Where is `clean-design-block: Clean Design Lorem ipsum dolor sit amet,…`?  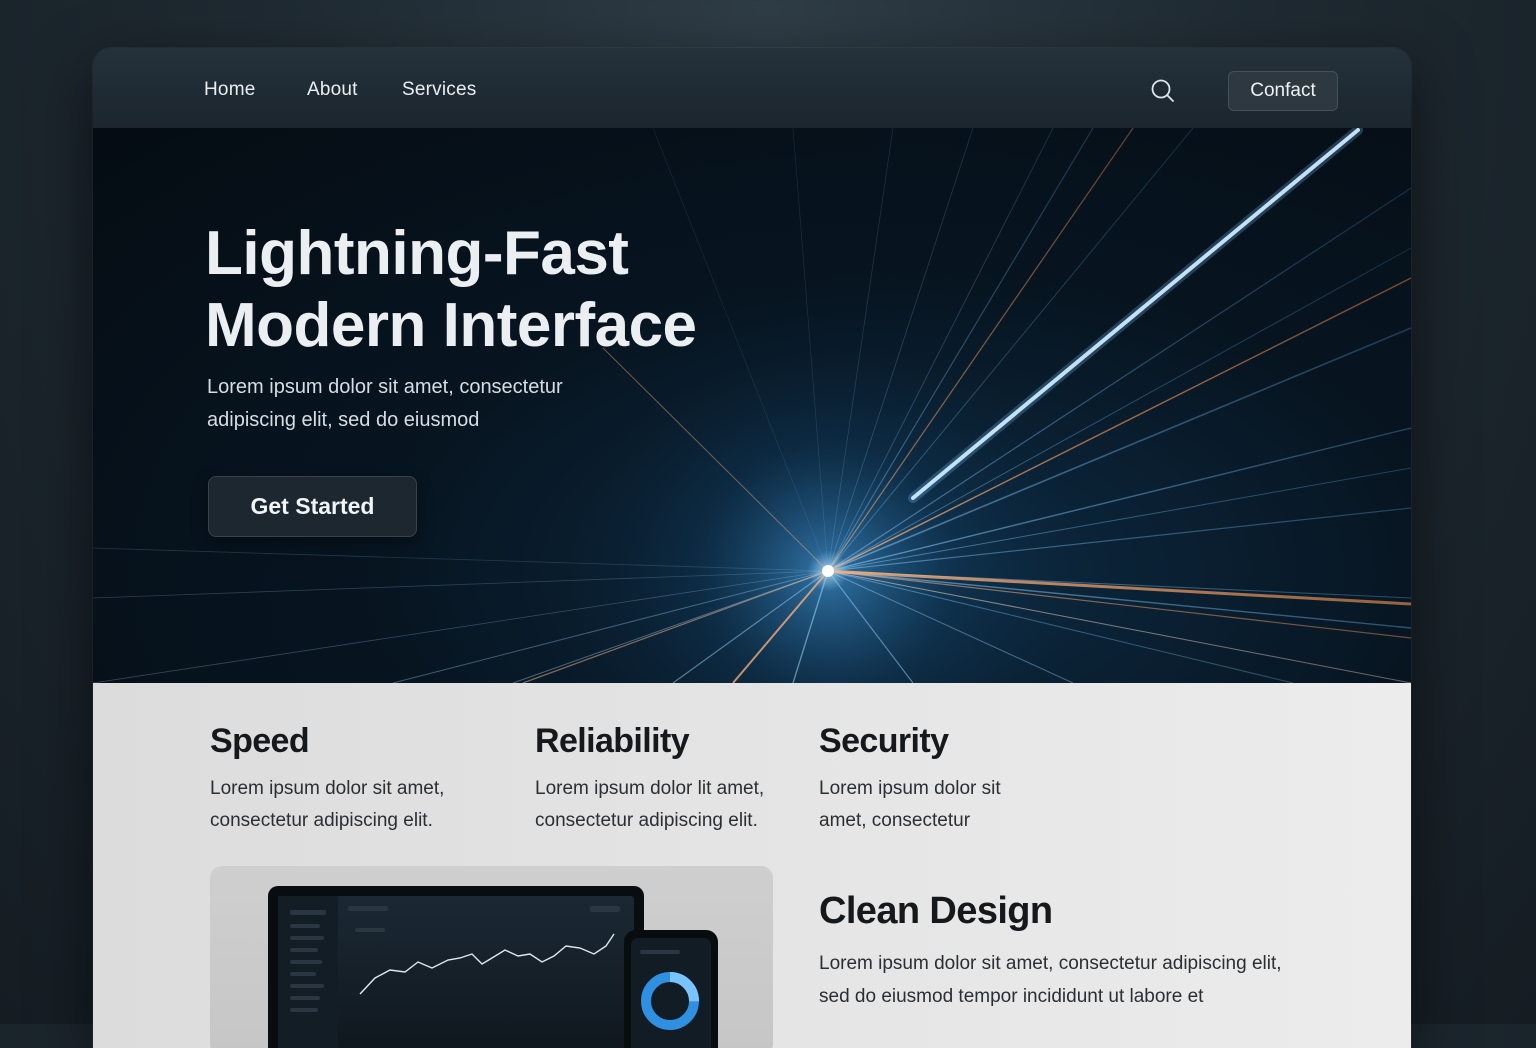
clean-design-block: Clean Design Lorem ipsum dolor sit amet,… is located at coordinates (1050, 951).